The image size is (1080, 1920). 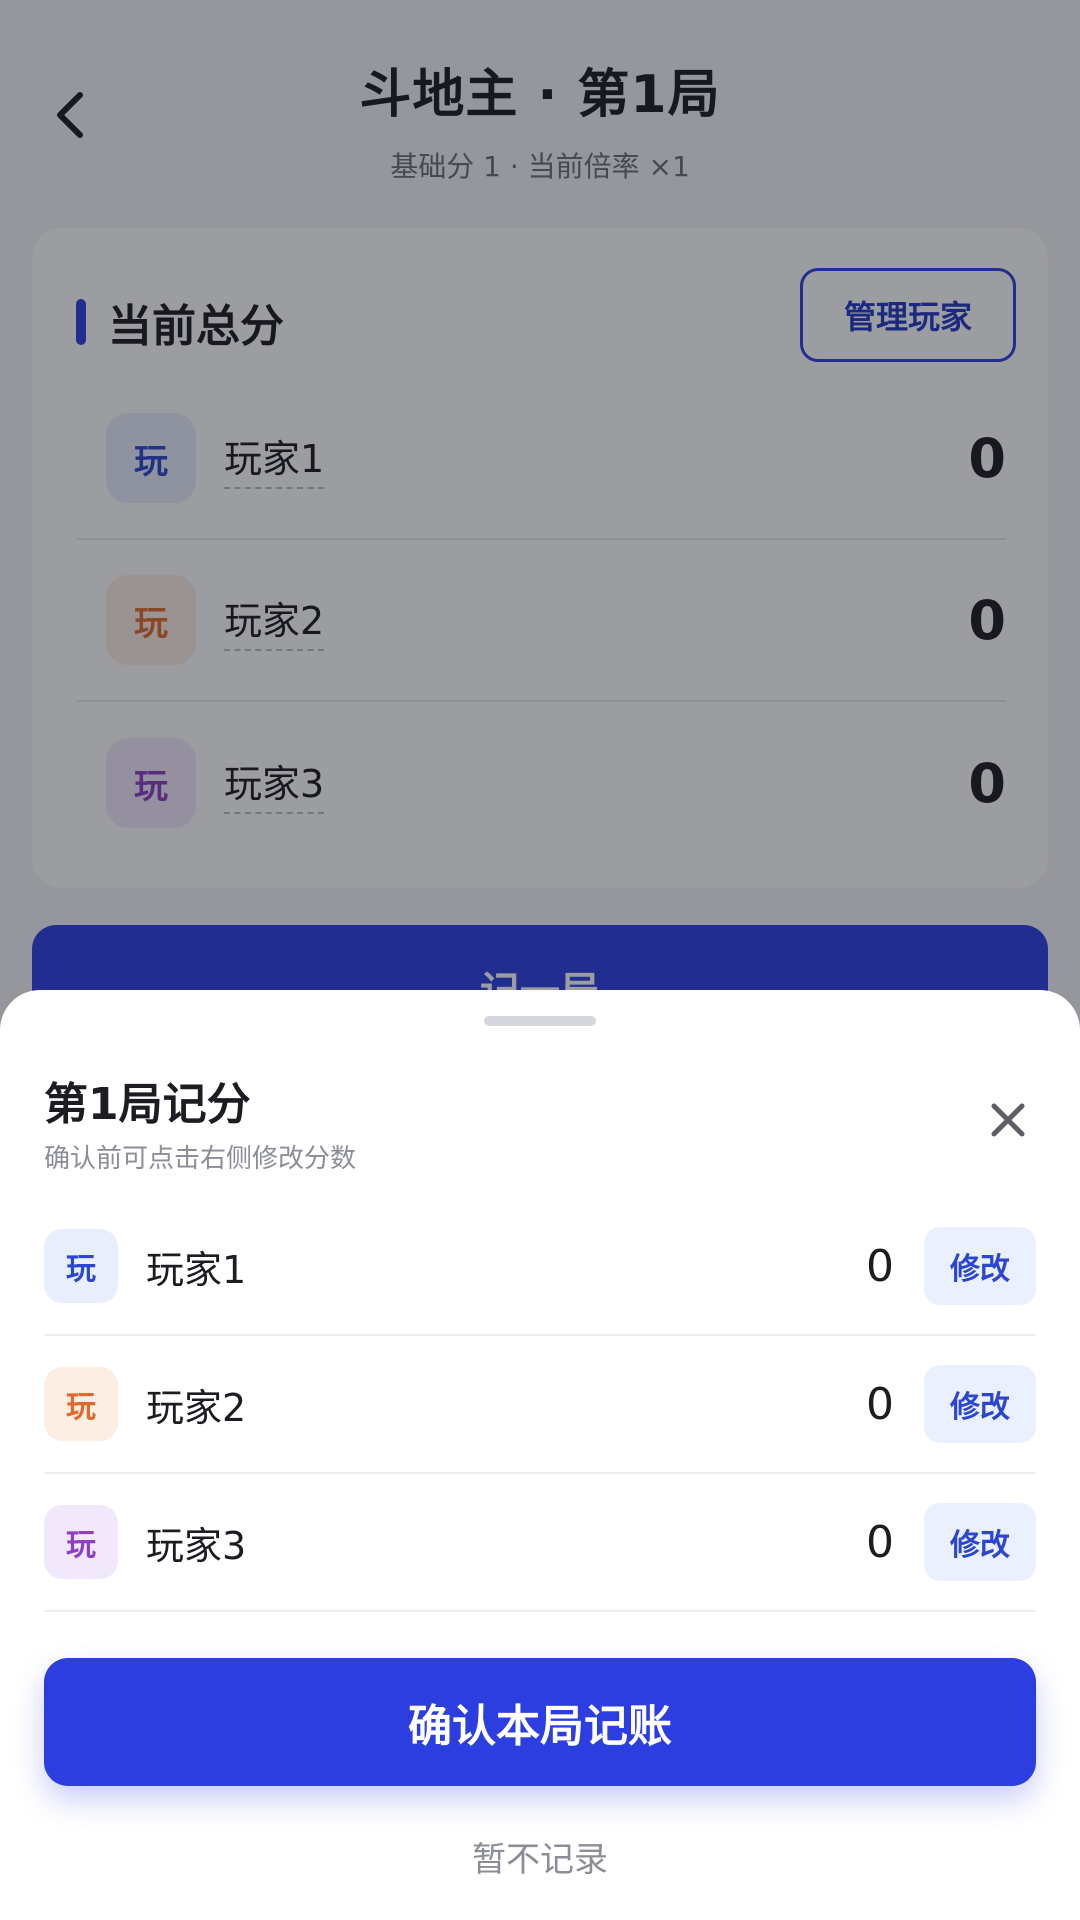 What do you see at coordinates (540, 1021) in the screenshot?
I see `sheet-grabber` at bounding box center [540, 1021].